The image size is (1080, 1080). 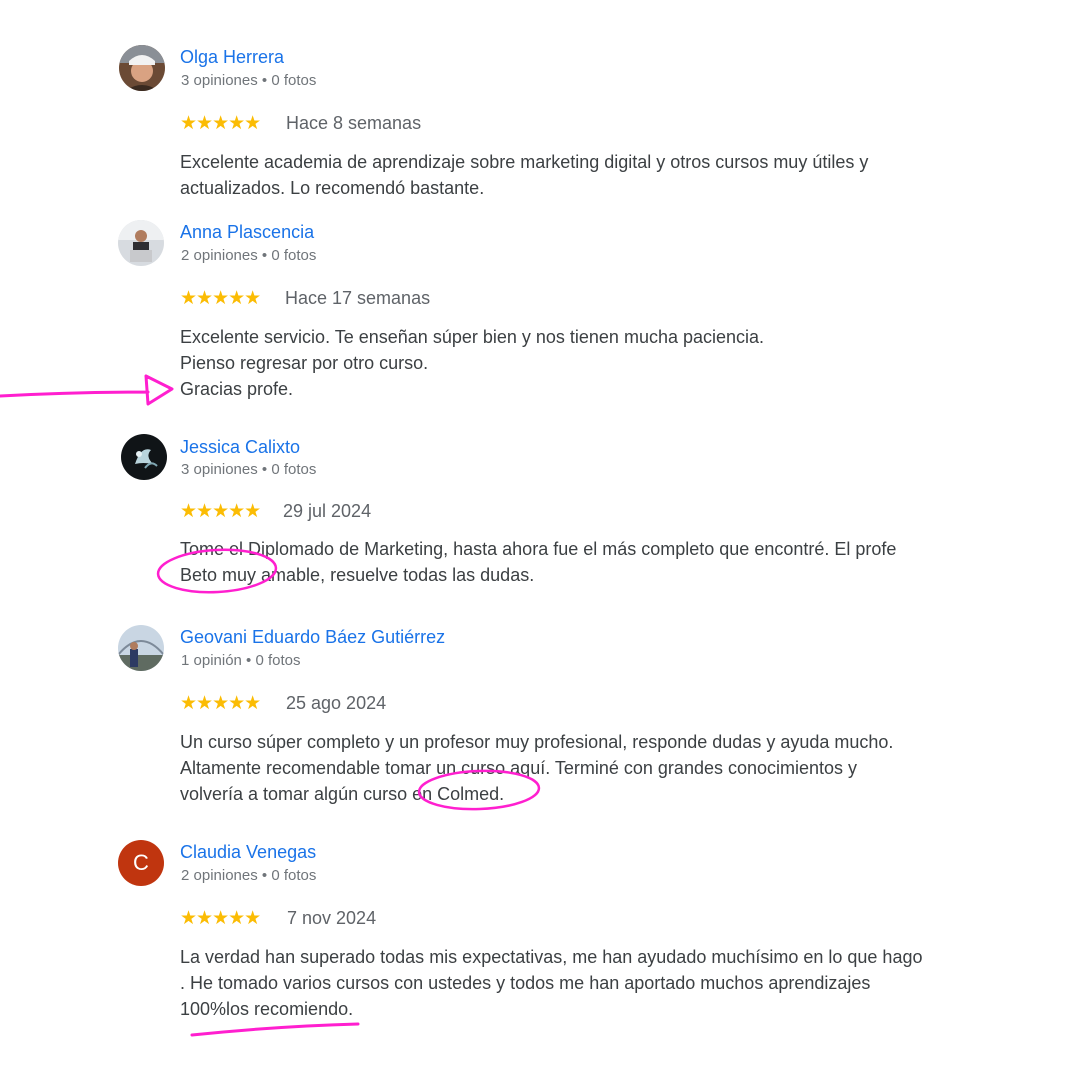 I want to click on review-date: 25 ago 2024, so click(x=336, y=703).